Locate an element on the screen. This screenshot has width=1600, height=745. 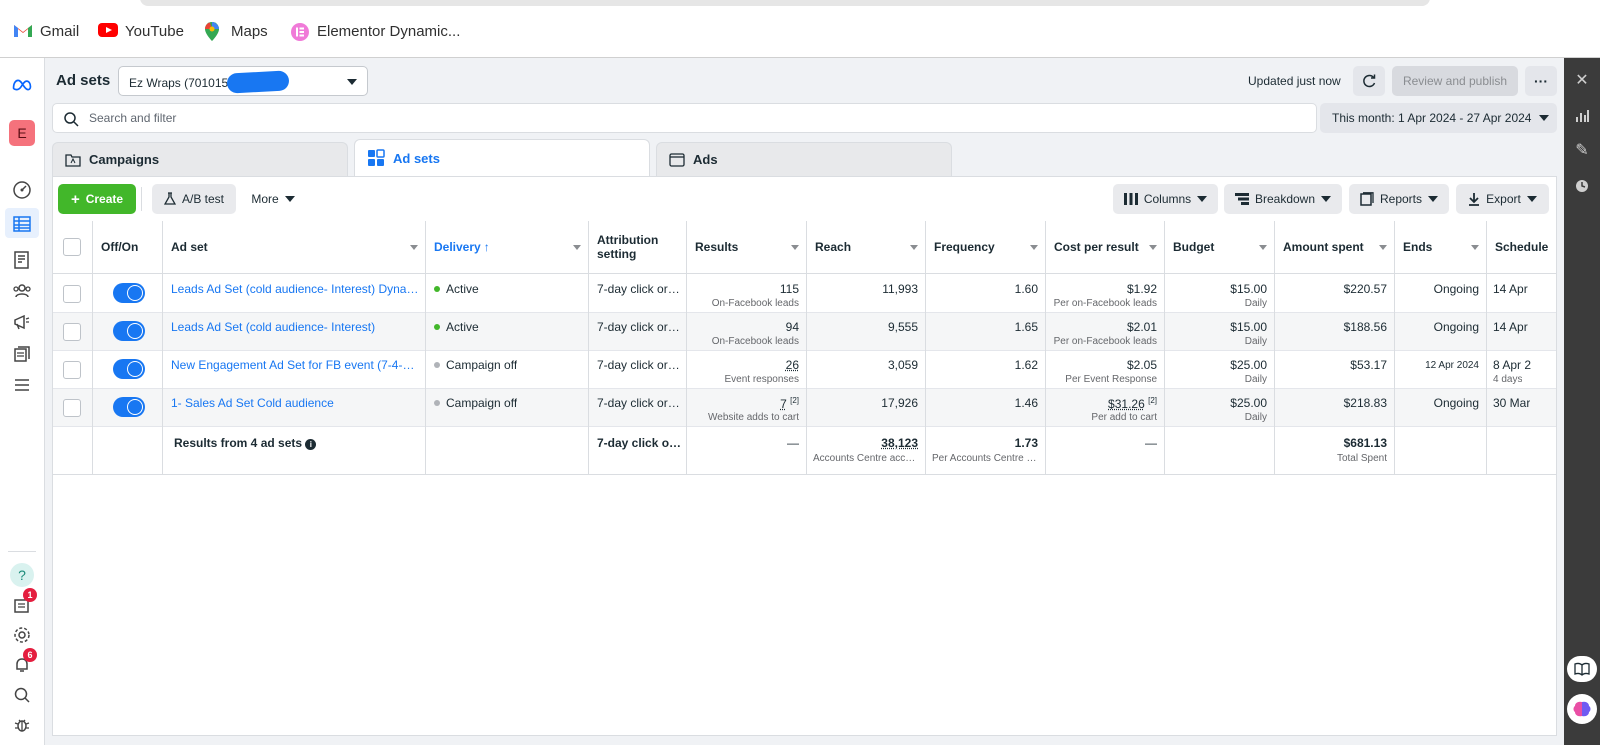
search-icon is located at coordinates (22, 695).